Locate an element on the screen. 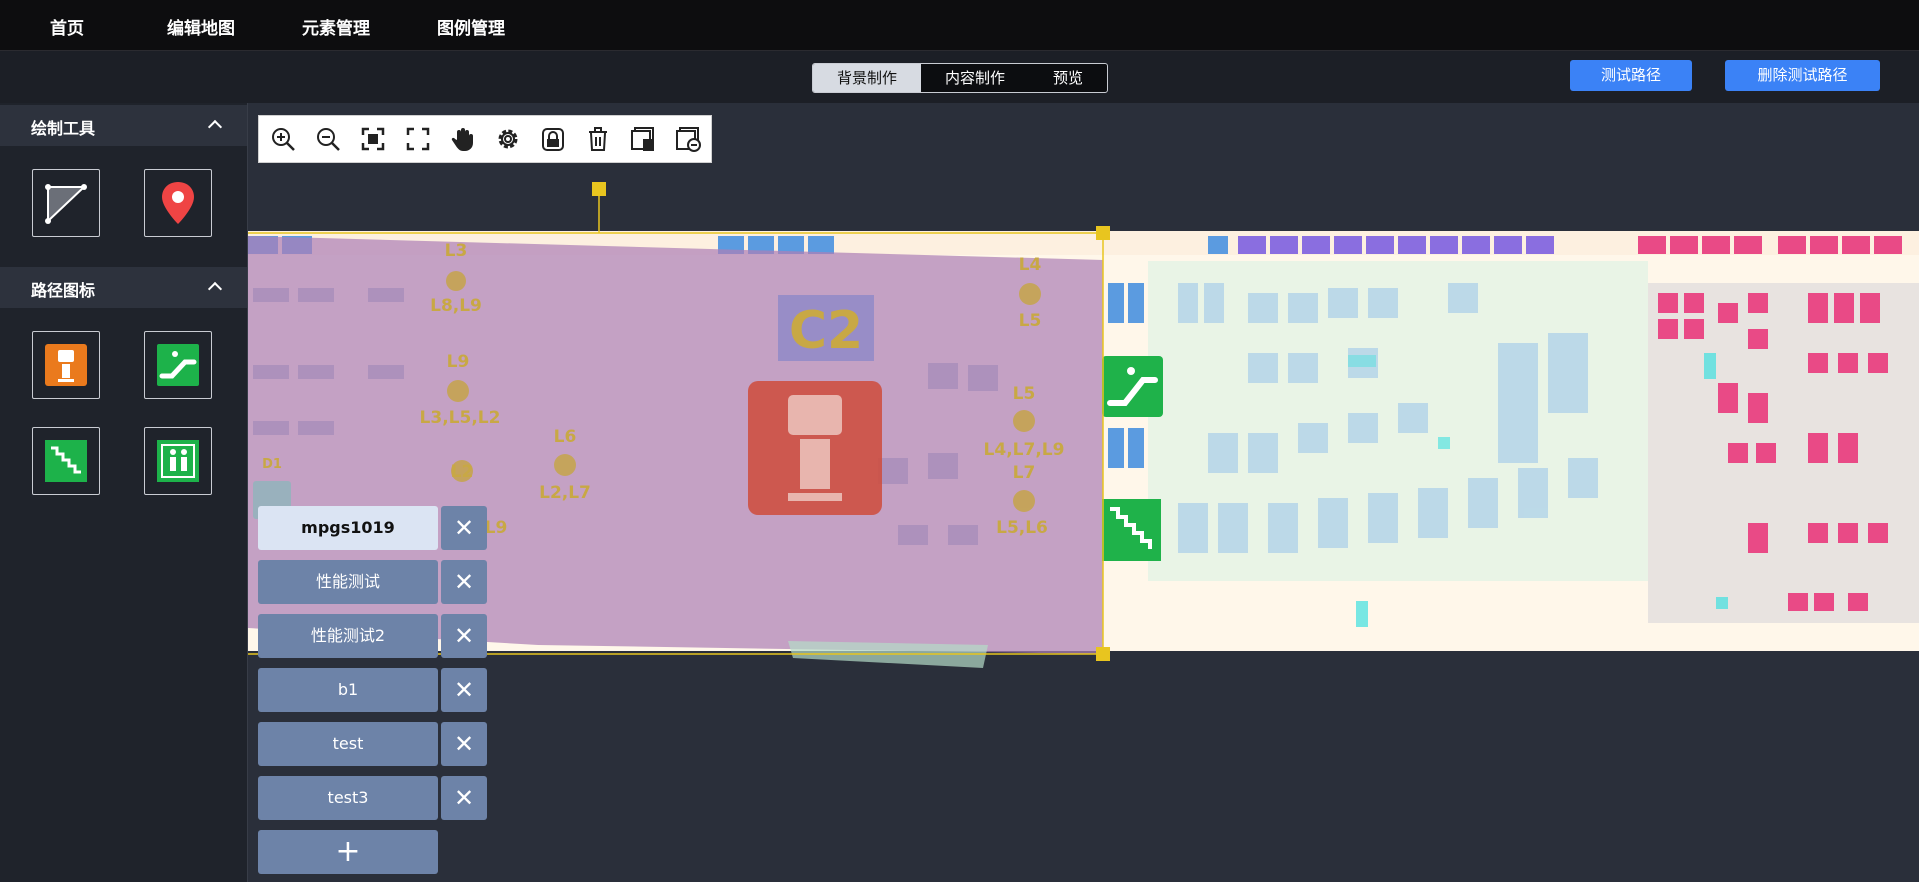  settings-gear-icon is located at coordinates (508, 139).